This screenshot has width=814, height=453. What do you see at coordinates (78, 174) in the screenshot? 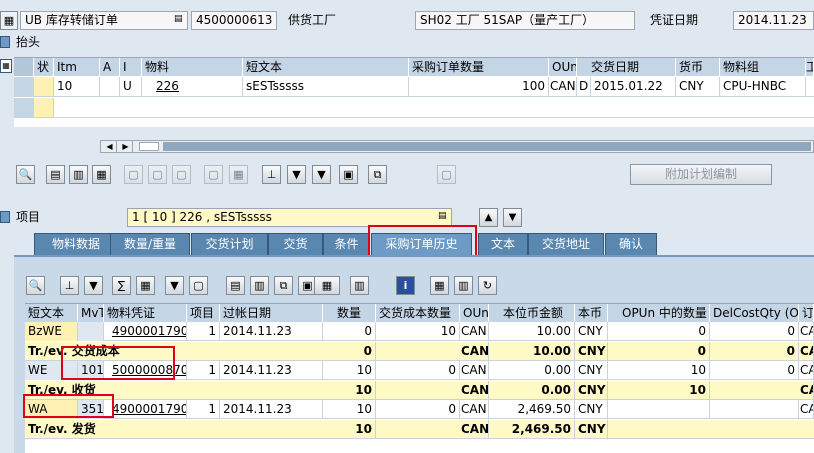
I see `detail-all-icon: ▥` at bounding box center [78, 174].